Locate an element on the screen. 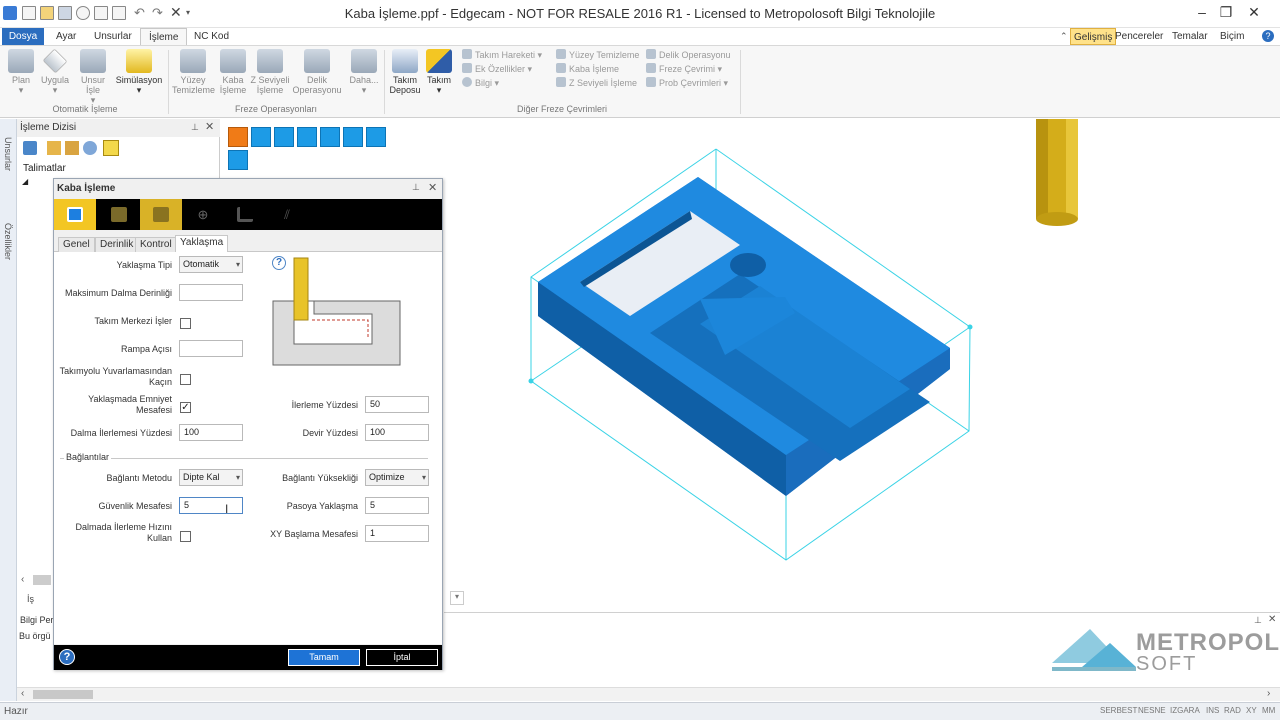 This screenshot has height=720, width=1280. status-mm: MM is located at coordinates (1268, 710).